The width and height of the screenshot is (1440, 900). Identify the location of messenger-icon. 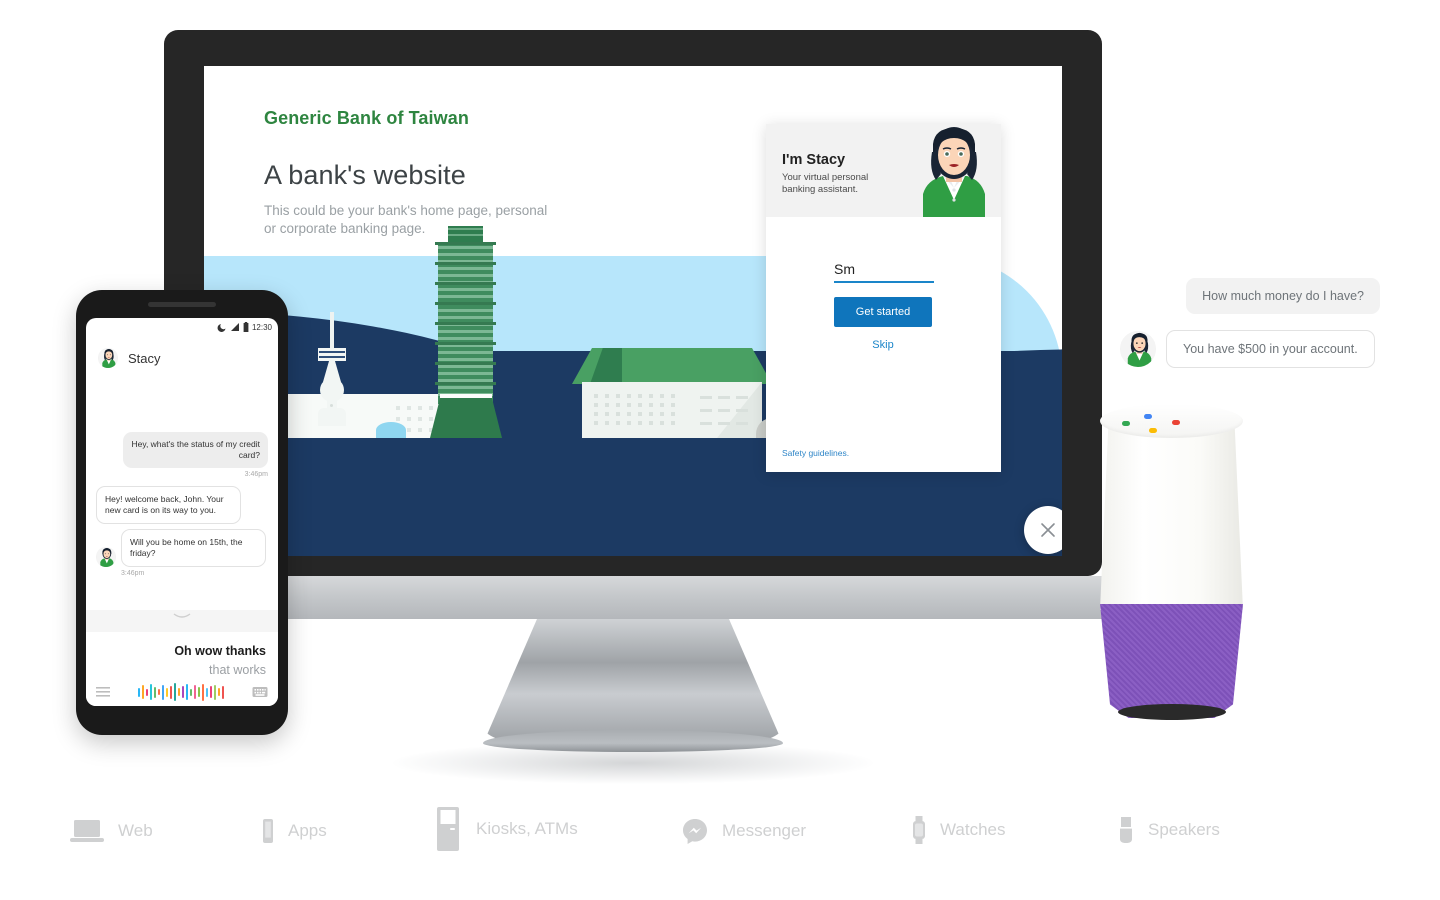
(695, 831).